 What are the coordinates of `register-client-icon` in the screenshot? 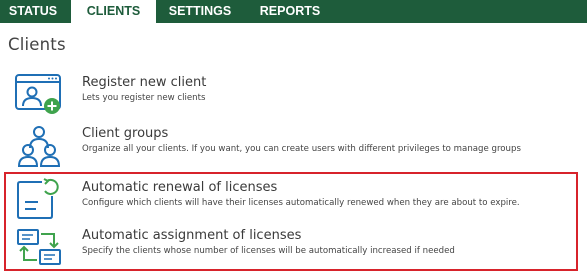 It's located at (39, 95).